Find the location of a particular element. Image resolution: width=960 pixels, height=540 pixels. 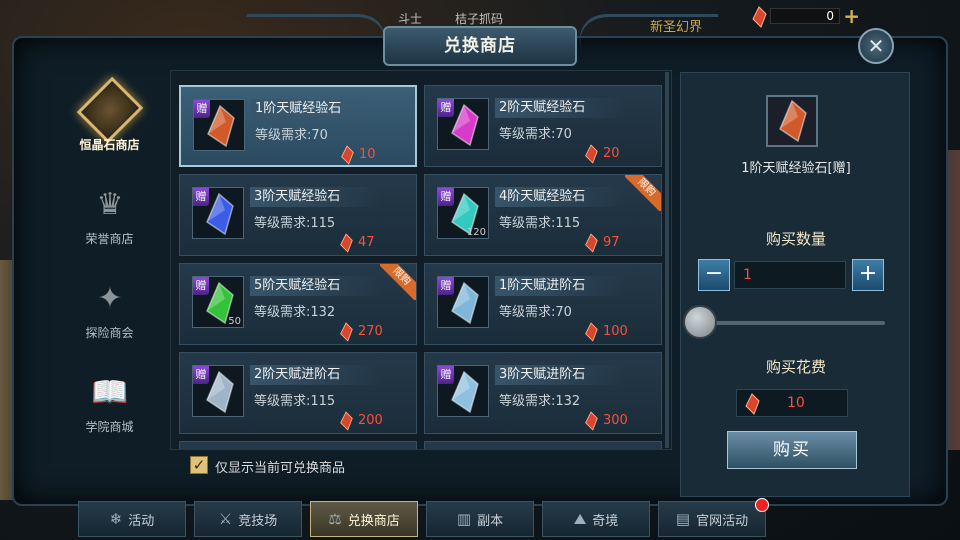

sidebar-item-adventure: ✦ 探险商会 is located at coordinates (109, 313).